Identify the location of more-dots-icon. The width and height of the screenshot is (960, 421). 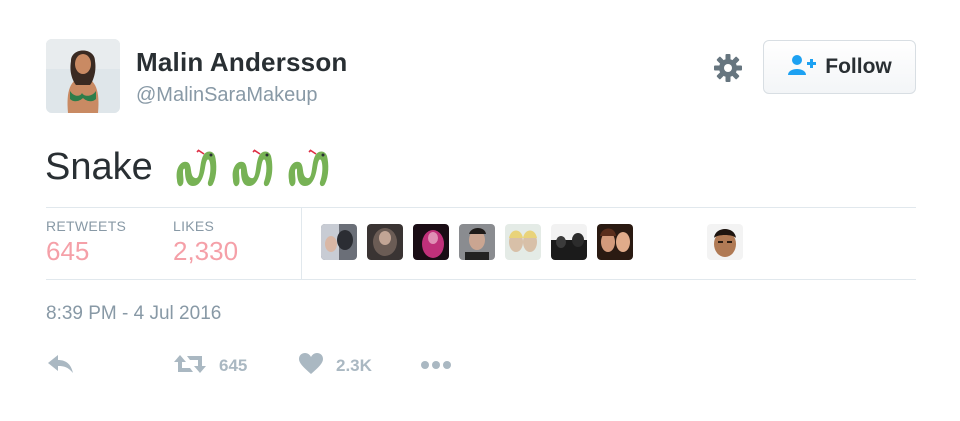
(436, 366).